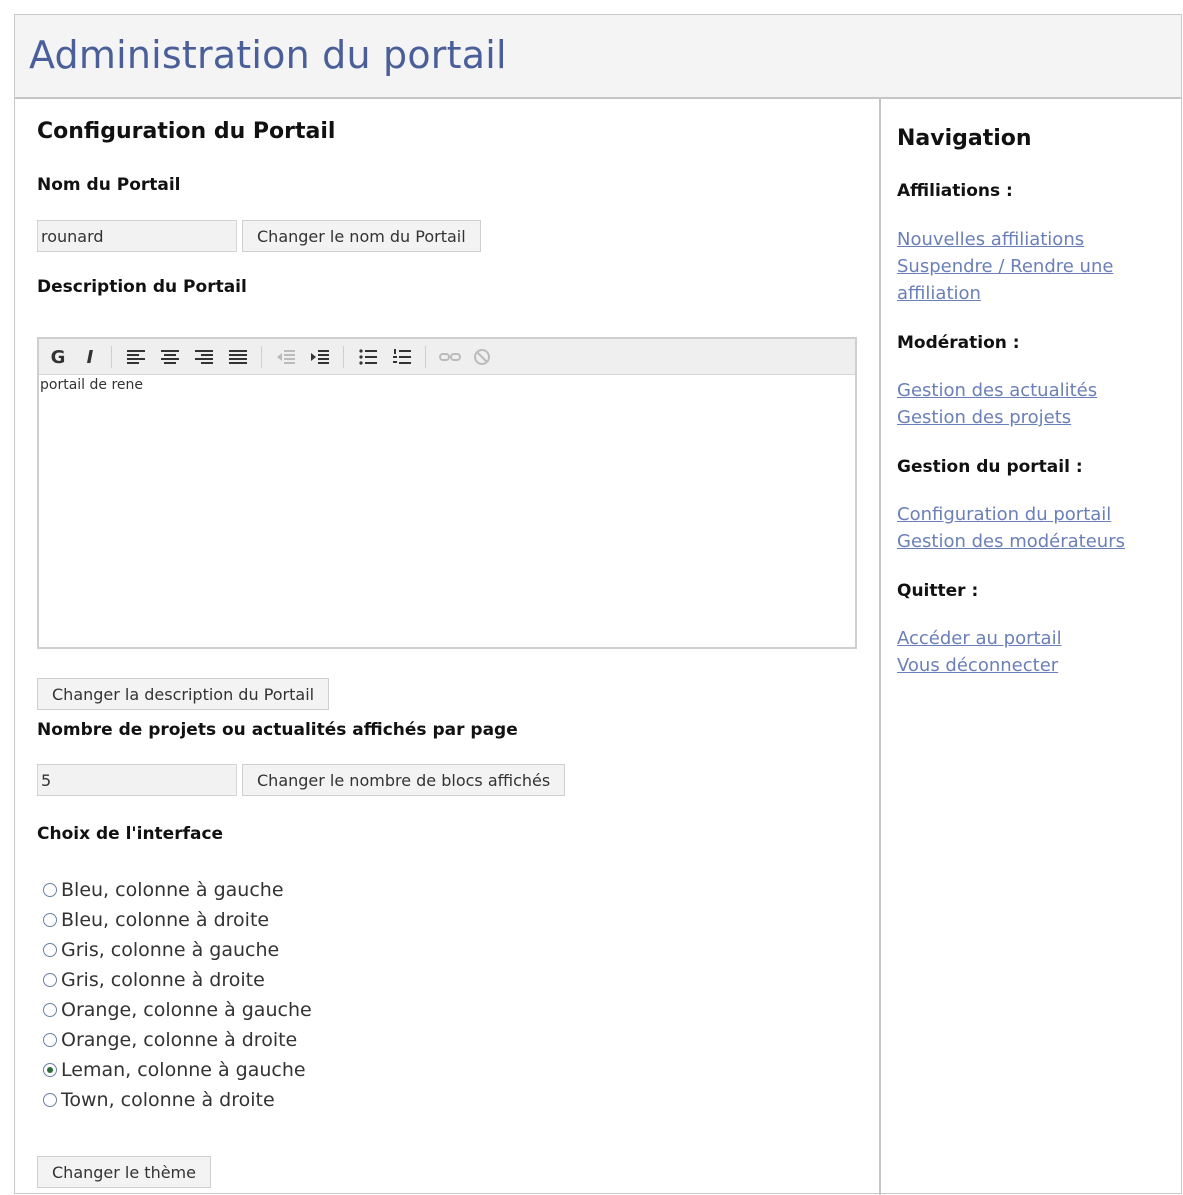 The image size is (1183, 1195). What do you see at coordinates (1004, 514) in the screenshot?
I see `link-portal-configuration: Configuration du portail` at bounding box center [1004, 514].